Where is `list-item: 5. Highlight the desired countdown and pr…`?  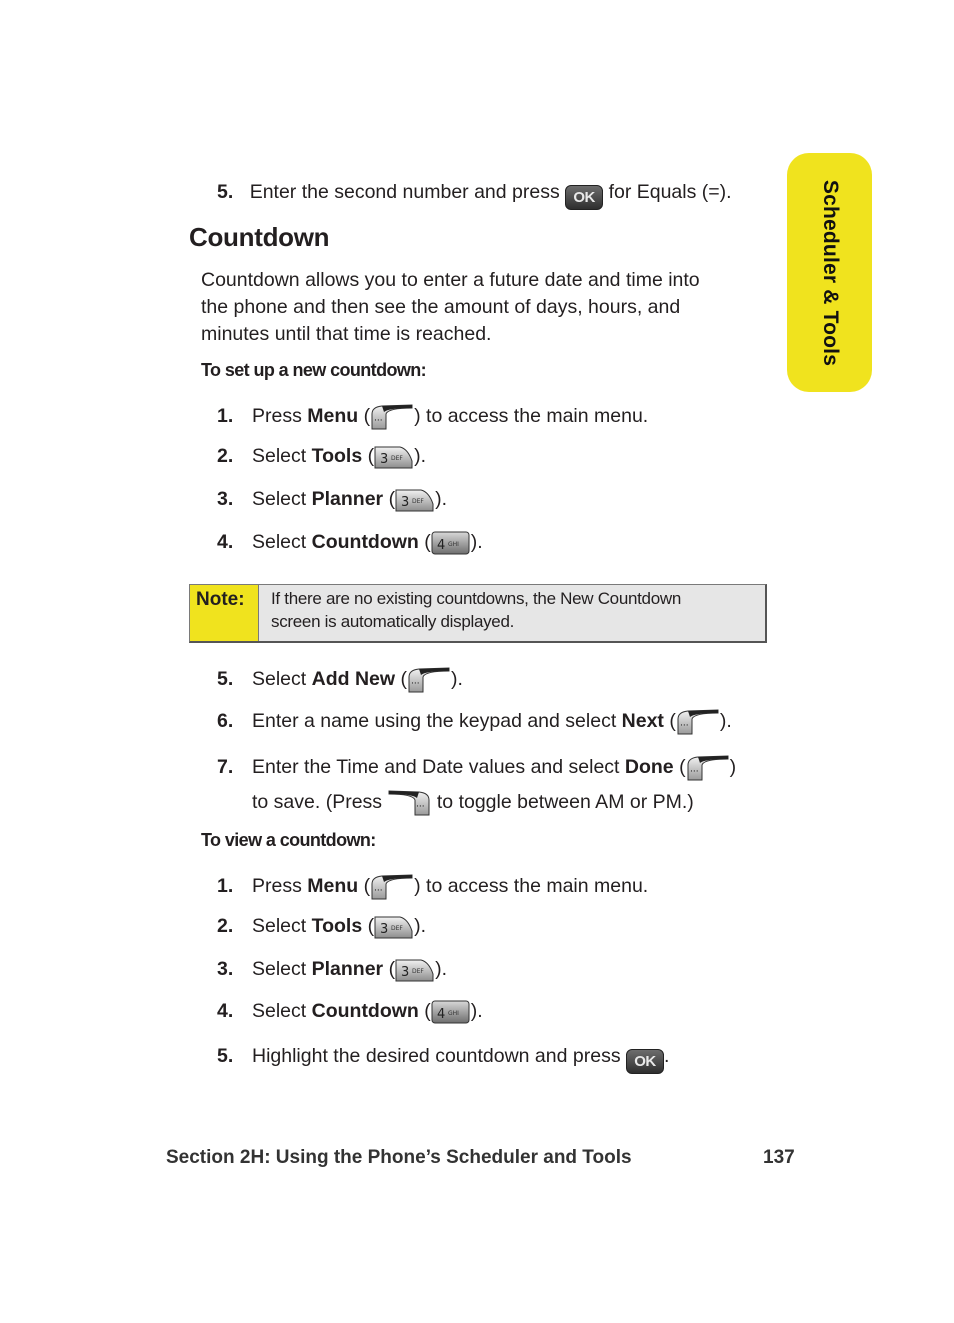 list-item: 5. Highlight the desired countdown and pr… is located at coordinates (443, 1059).